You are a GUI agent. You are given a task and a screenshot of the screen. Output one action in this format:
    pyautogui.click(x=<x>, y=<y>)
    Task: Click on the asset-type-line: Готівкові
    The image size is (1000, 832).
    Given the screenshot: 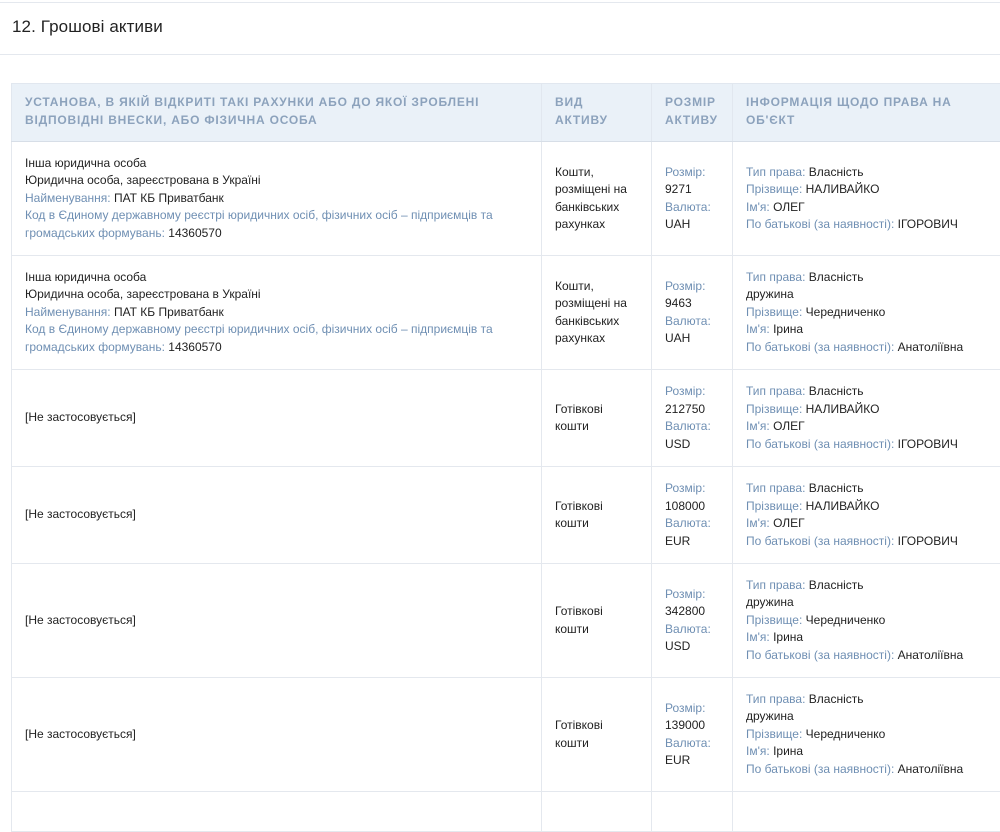 What is the action you would take?
    pyautogui.click(x=598, y=612)
    